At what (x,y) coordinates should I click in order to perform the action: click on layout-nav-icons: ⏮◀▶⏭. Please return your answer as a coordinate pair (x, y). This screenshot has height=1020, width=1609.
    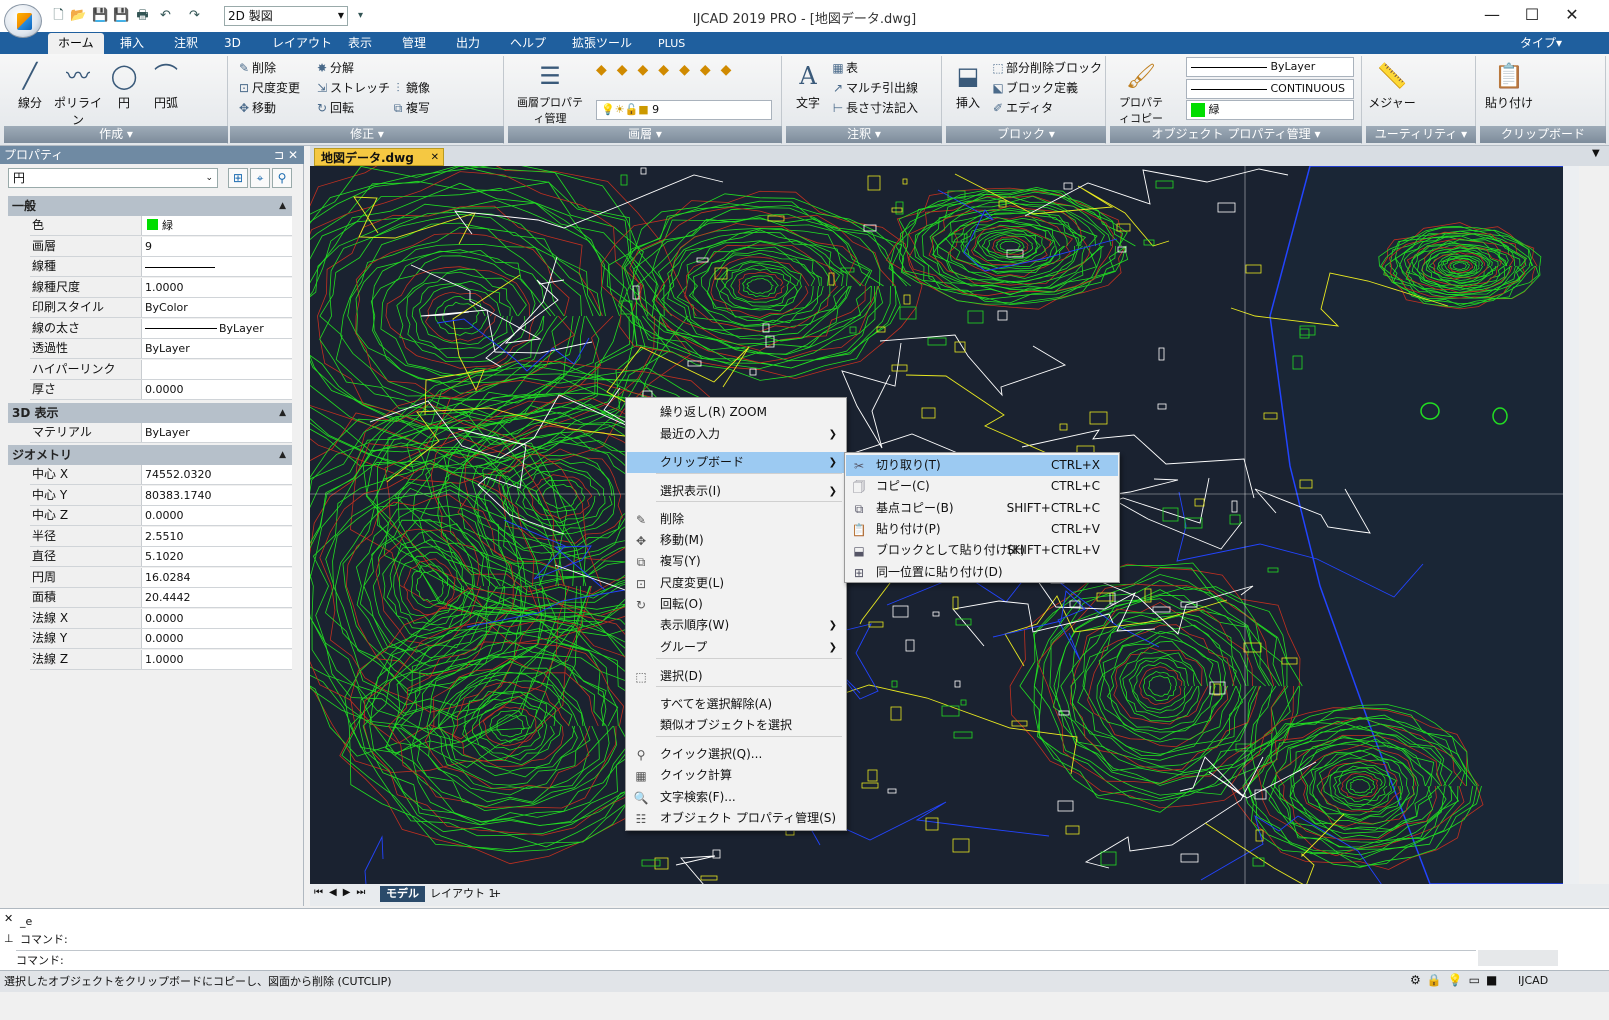
    Looking at the image, I should click on (342, 892).